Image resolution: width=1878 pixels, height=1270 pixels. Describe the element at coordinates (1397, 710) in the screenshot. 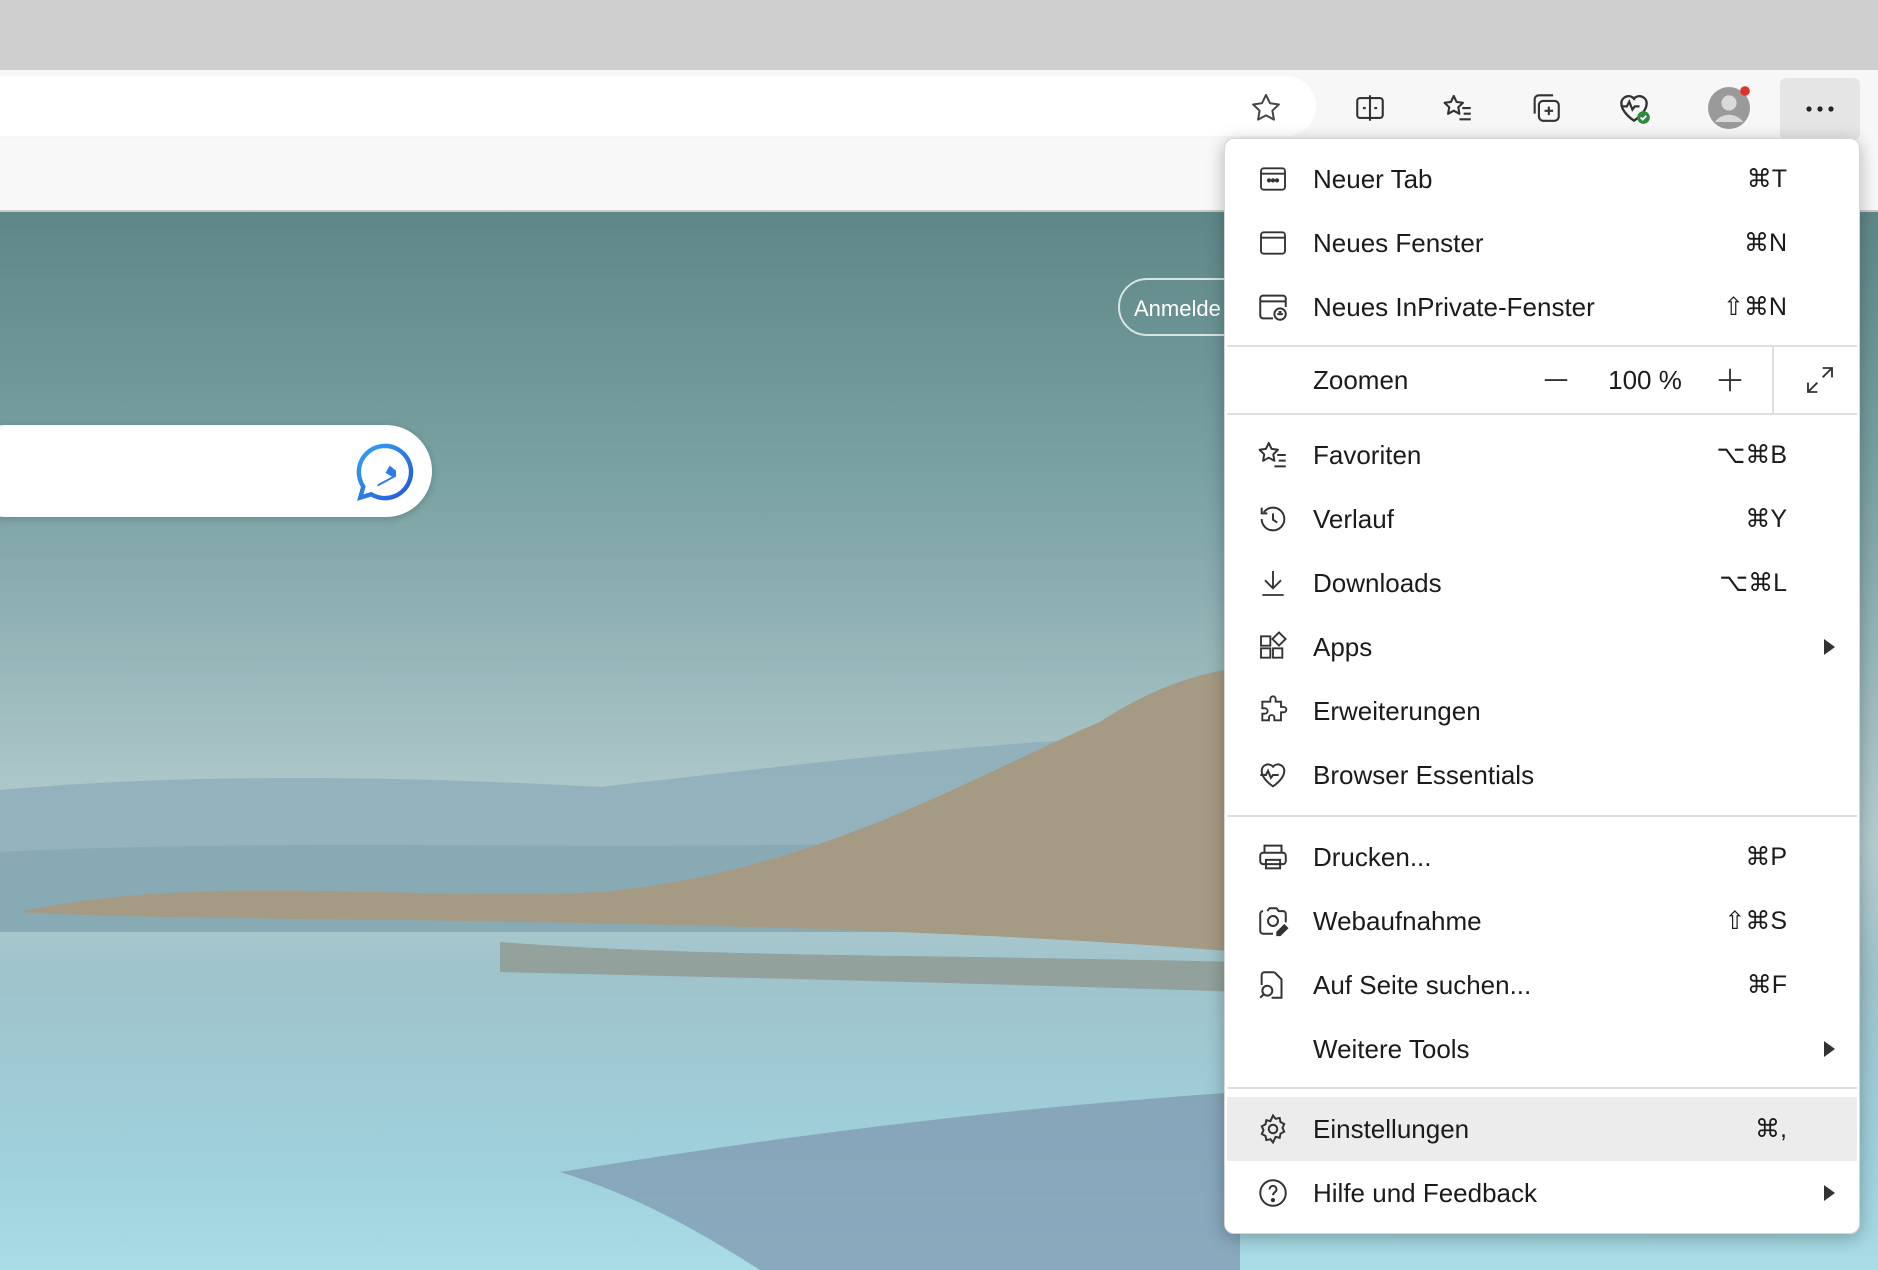

I see `menu-item-label: Erweiterungen` at that location.